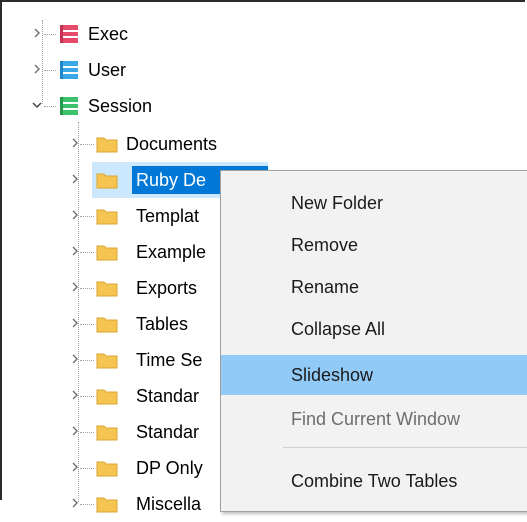  What do you see at coordinates (374, 287) in the screenshot?
I see `menu-item-rename: Rename` at bounding box center [374, 287].